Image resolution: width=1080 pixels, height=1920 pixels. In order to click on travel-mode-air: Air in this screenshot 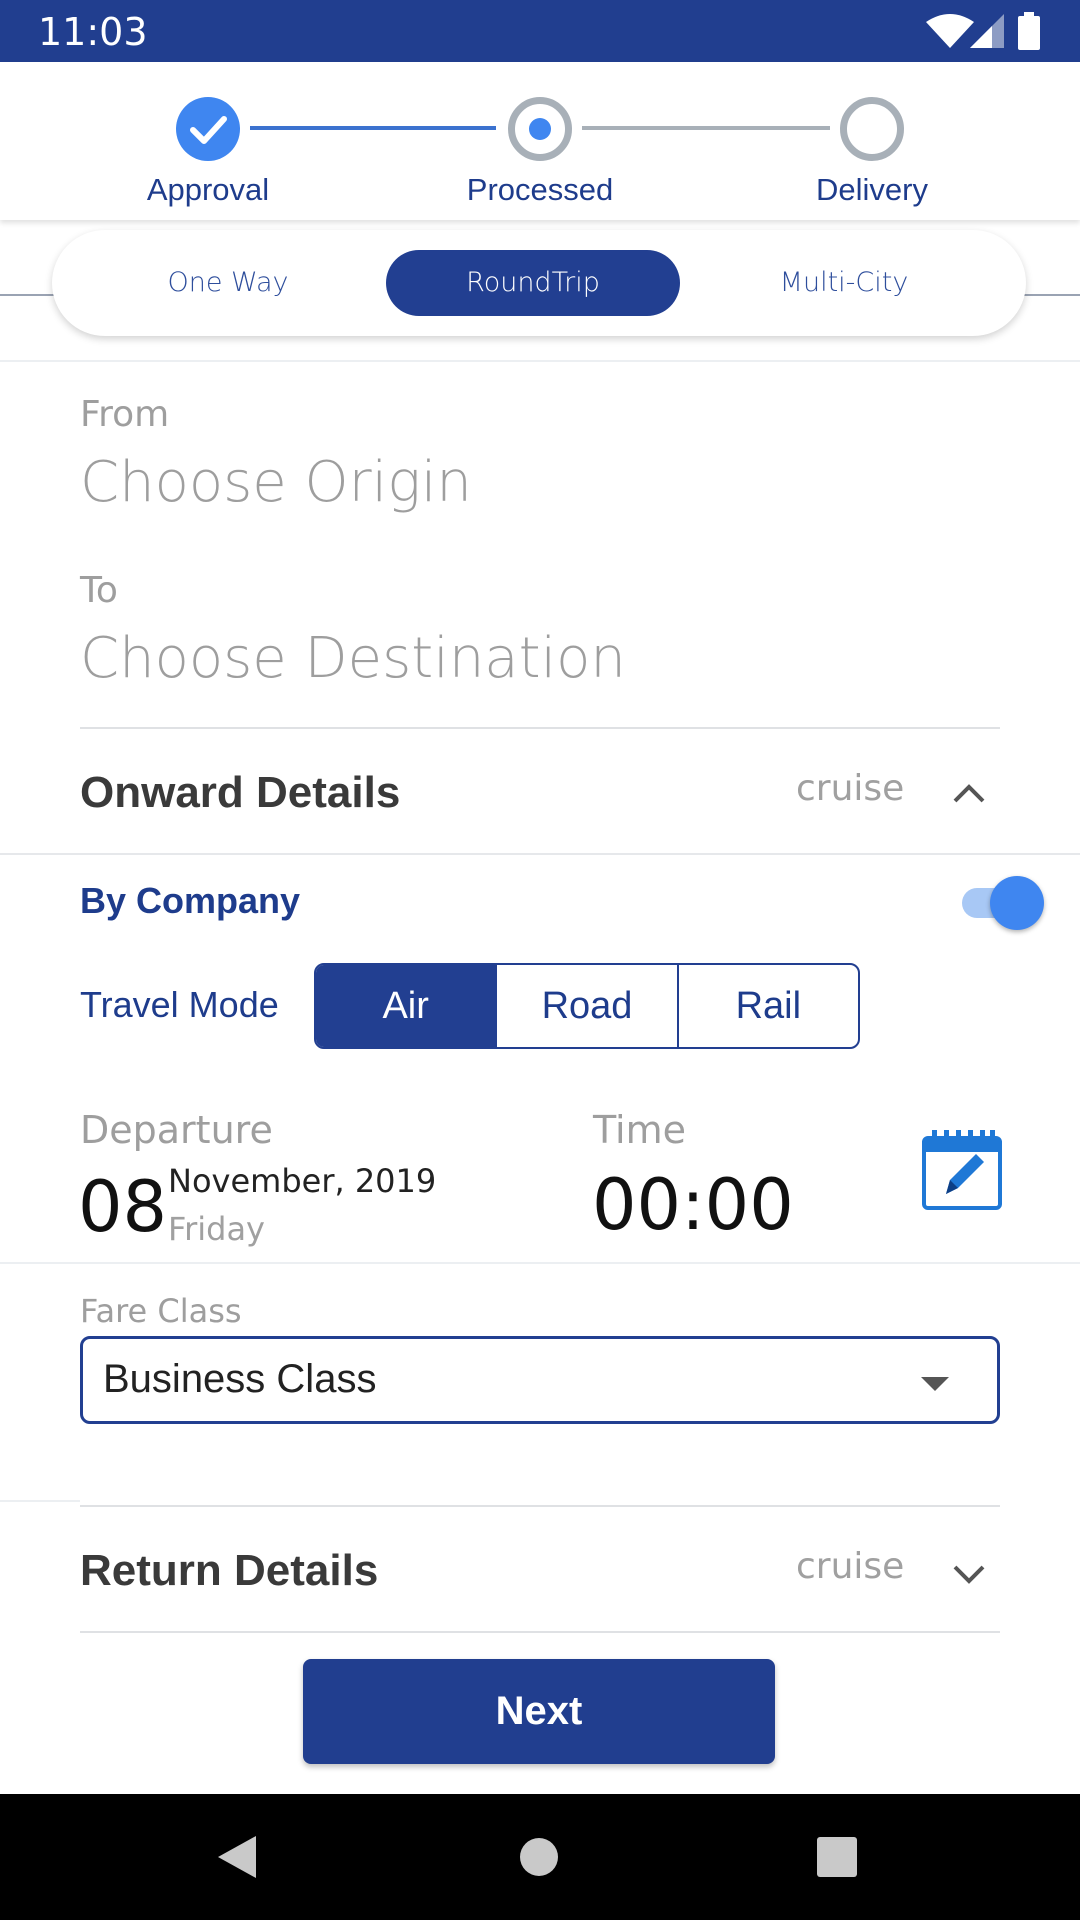, I will do `click(406, 1006)`.